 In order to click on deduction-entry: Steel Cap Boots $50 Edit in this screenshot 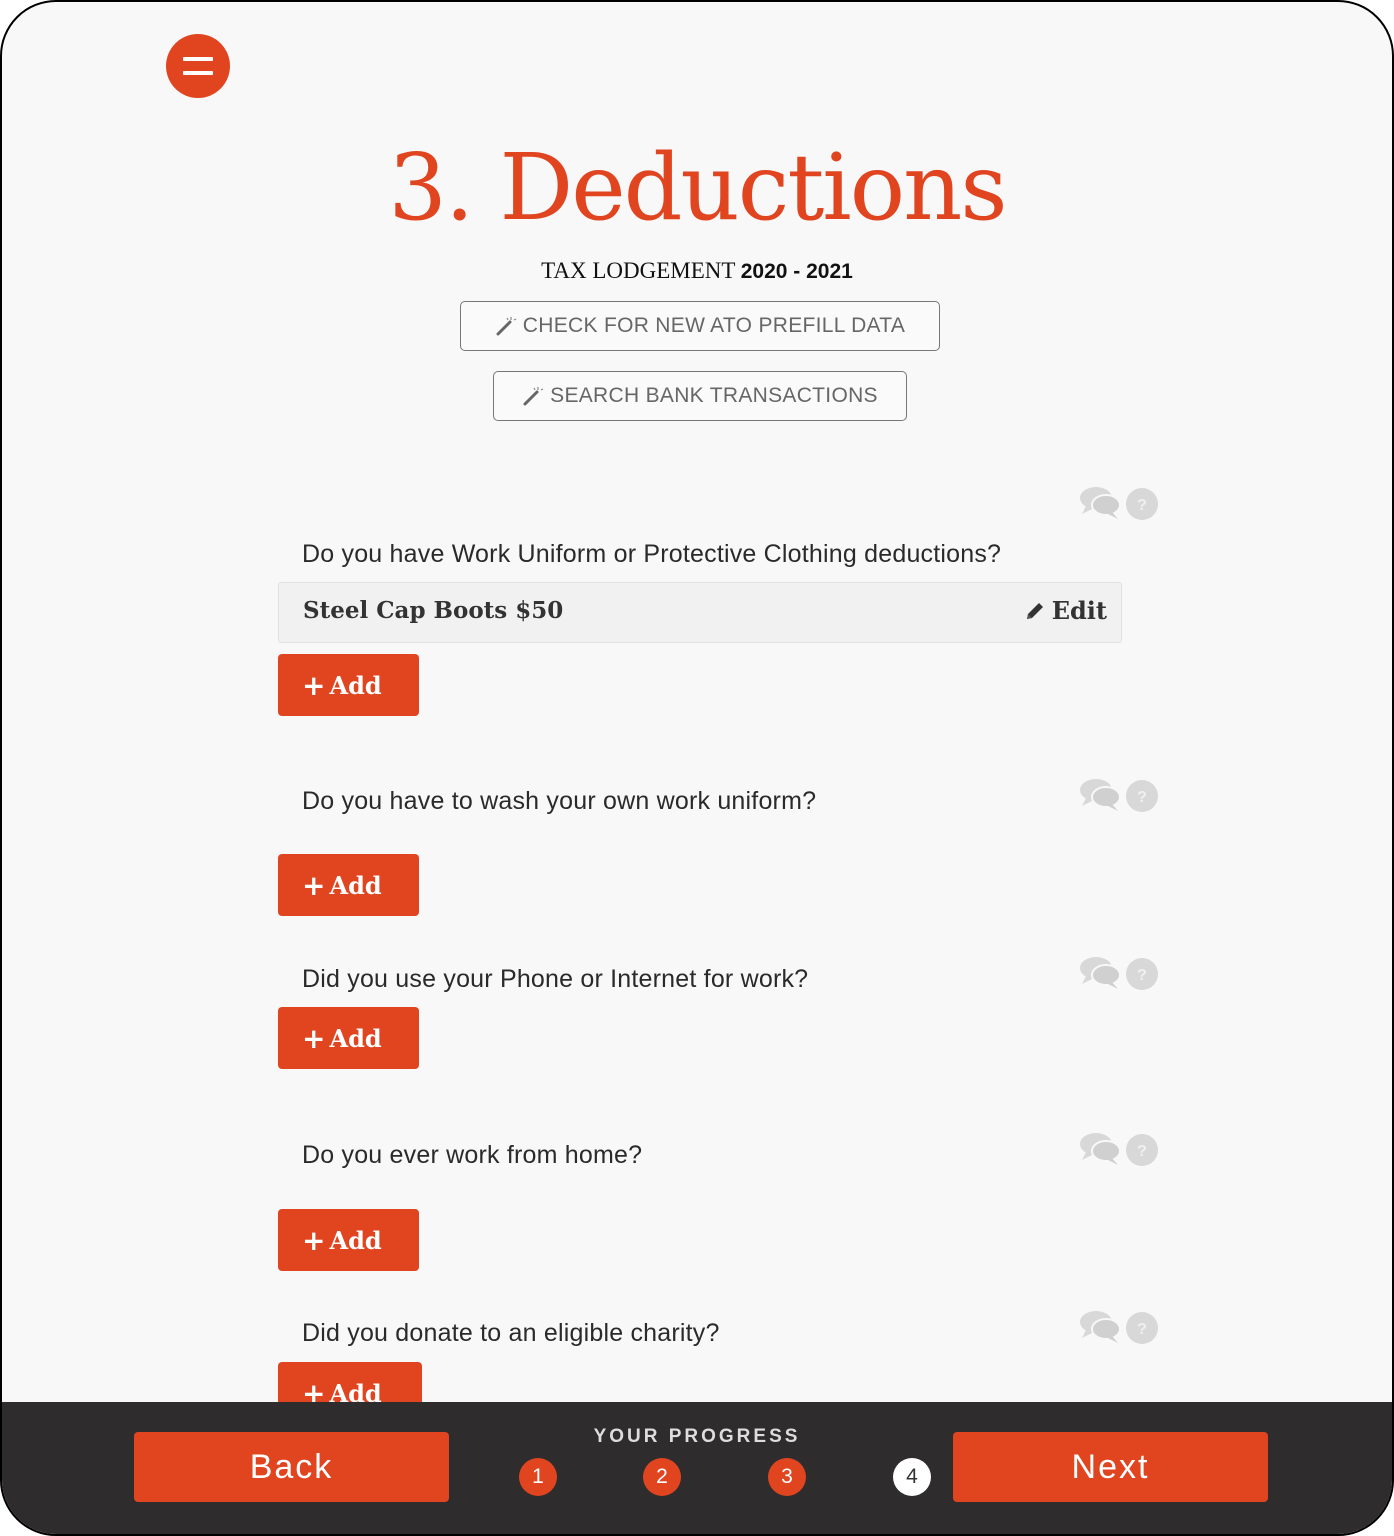, I will do `click(700, 612)`.